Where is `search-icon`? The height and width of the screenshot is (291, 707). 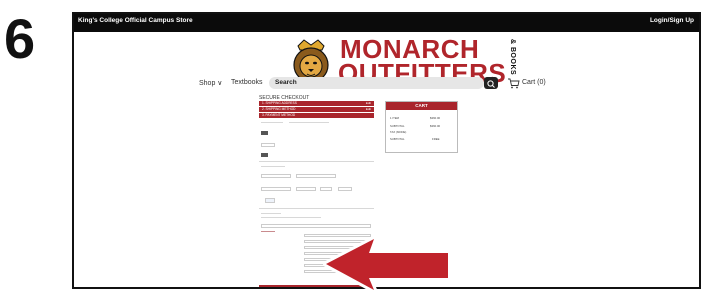
search-icon is located at coordinates (491, 84).